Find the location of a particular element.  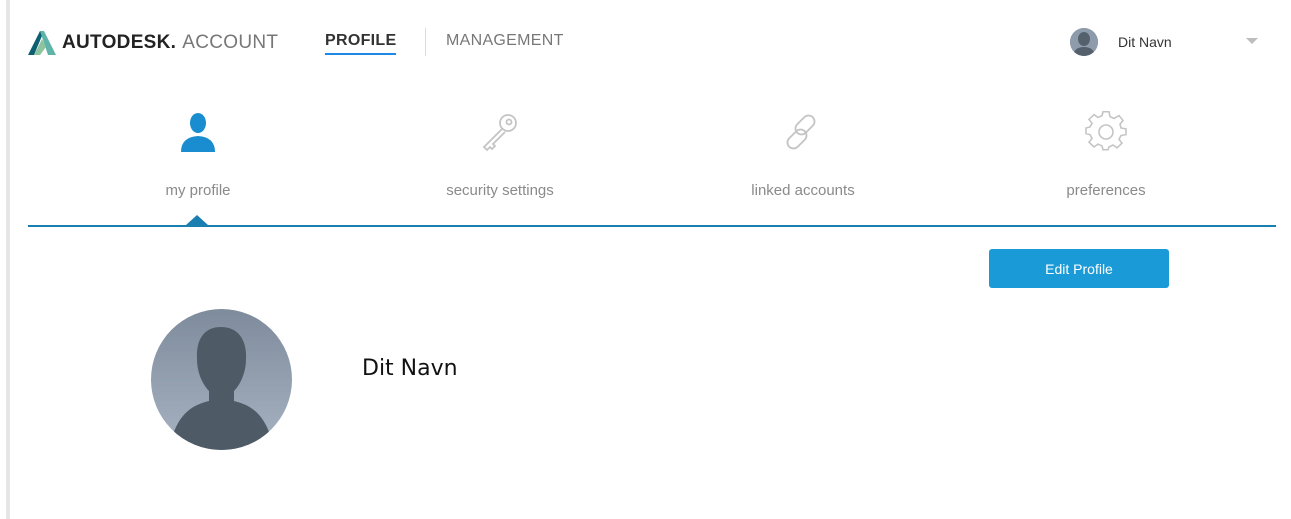

profile-avatar is located at coordinates (221, 379).